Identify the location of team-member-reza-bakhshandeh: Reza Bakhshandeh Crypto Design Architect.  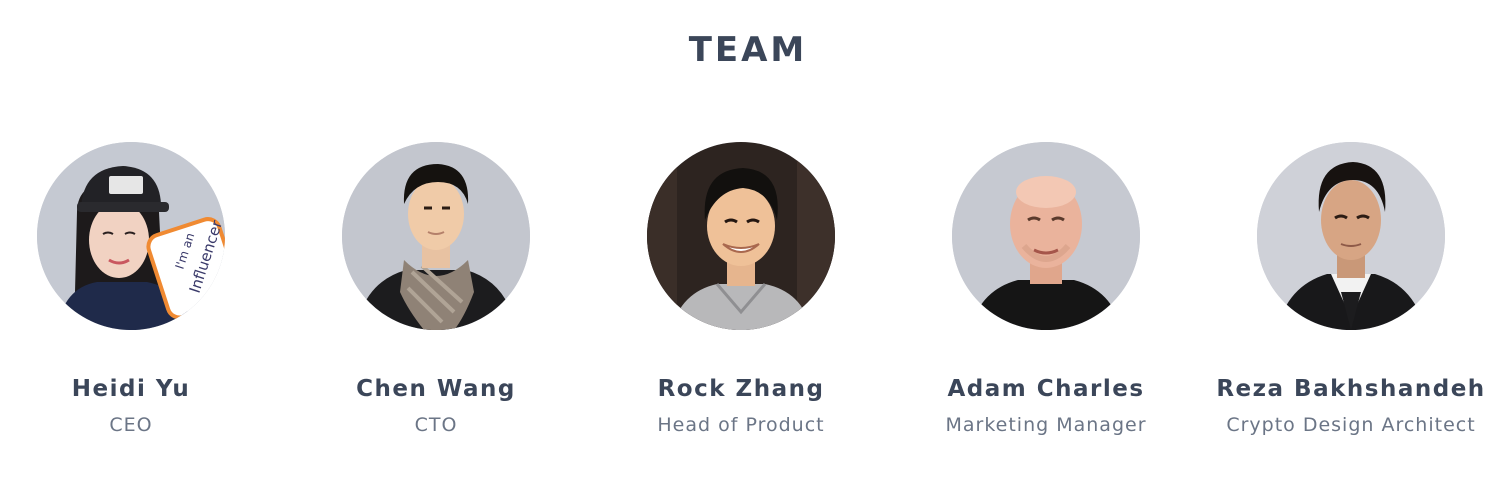
(1348, 289).